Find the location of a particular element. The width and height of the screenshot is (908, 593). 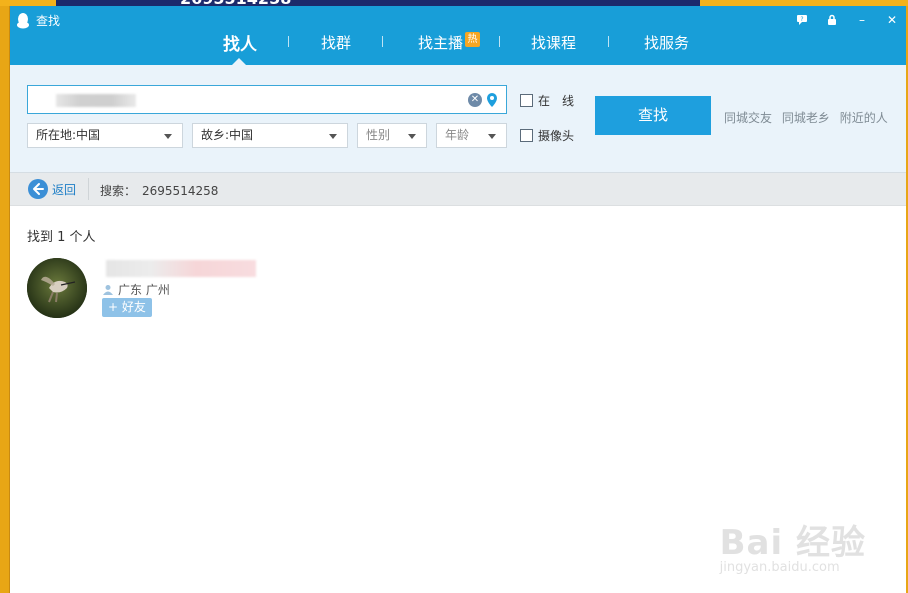

webcam-checkbox-label: 摄像头 is located at coordinates (556, 136).